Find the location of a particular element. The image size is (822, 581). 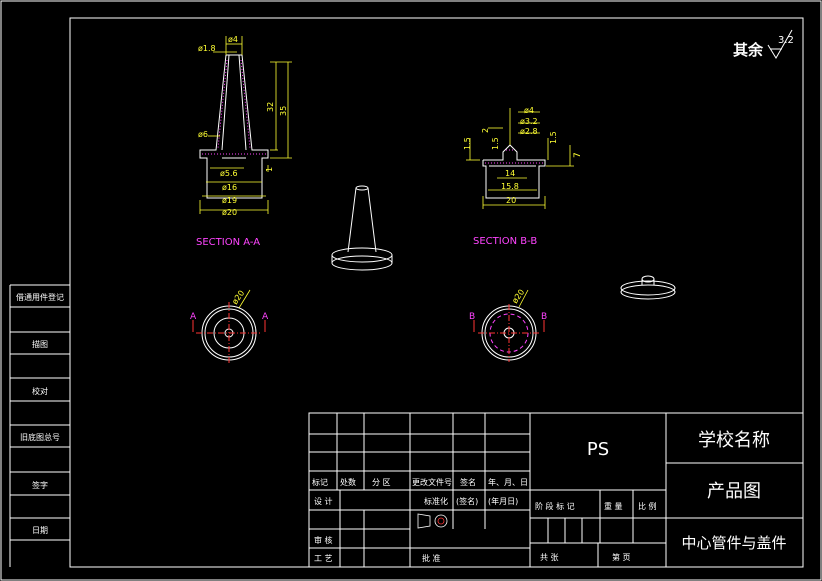

sheet-no: 第 页 is located at coordinates (621, 557).